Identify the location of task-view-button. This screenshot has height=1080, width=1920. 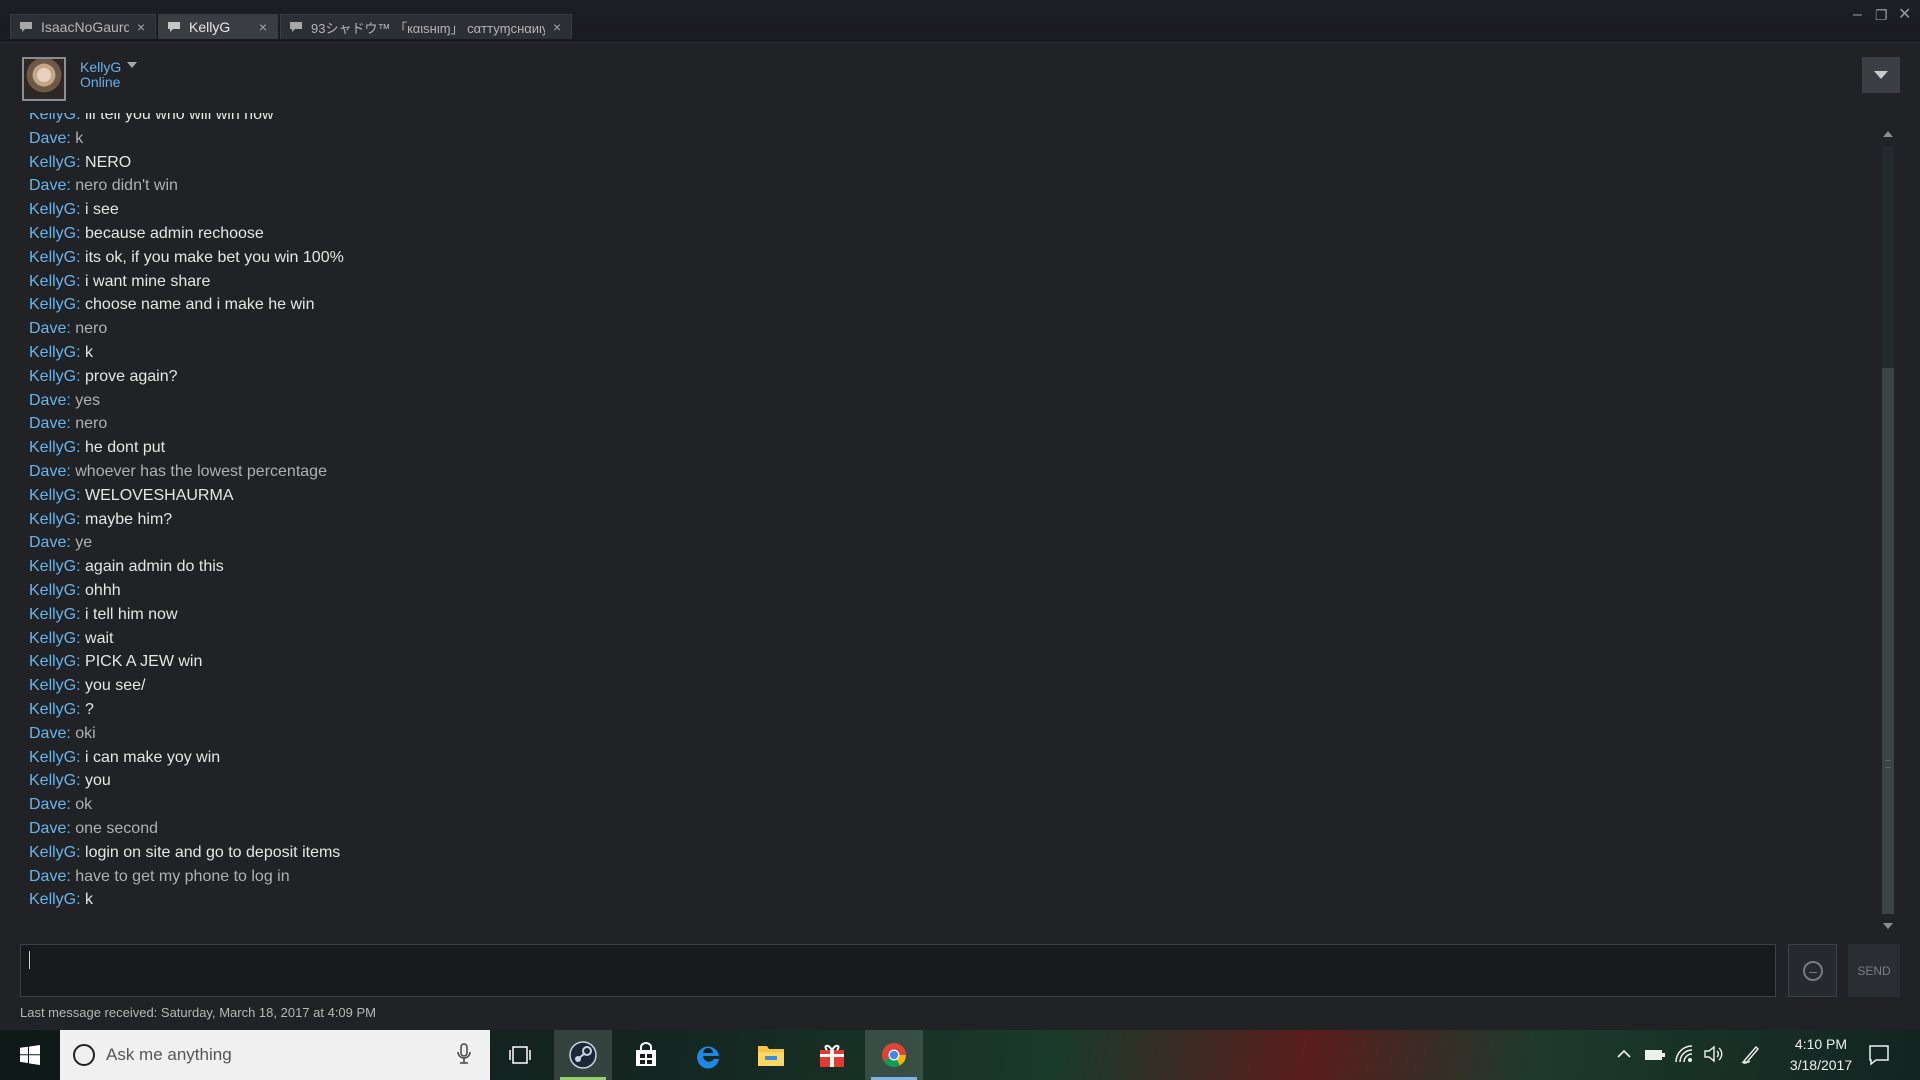
(520, 1055).